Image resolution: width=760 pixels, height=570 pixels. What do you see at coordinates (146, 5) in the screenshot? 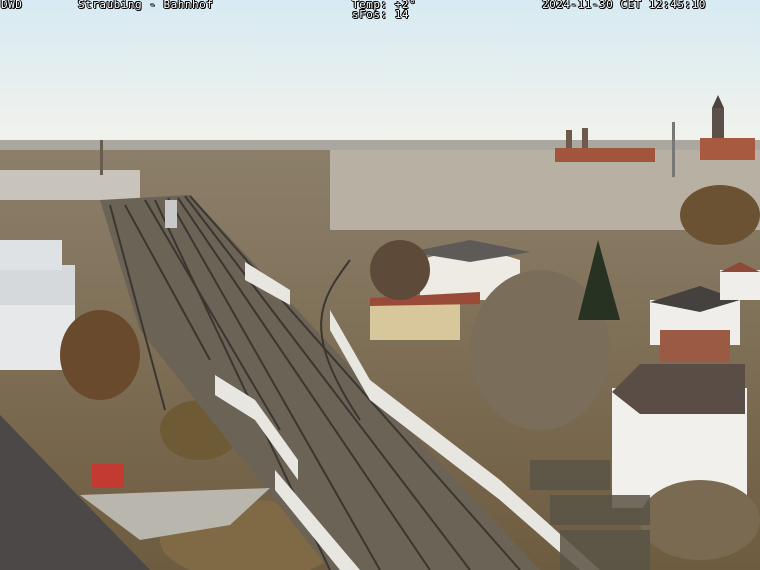
I see `location-label: Straubing - Bahnhof` at bounding box center [146, 5].